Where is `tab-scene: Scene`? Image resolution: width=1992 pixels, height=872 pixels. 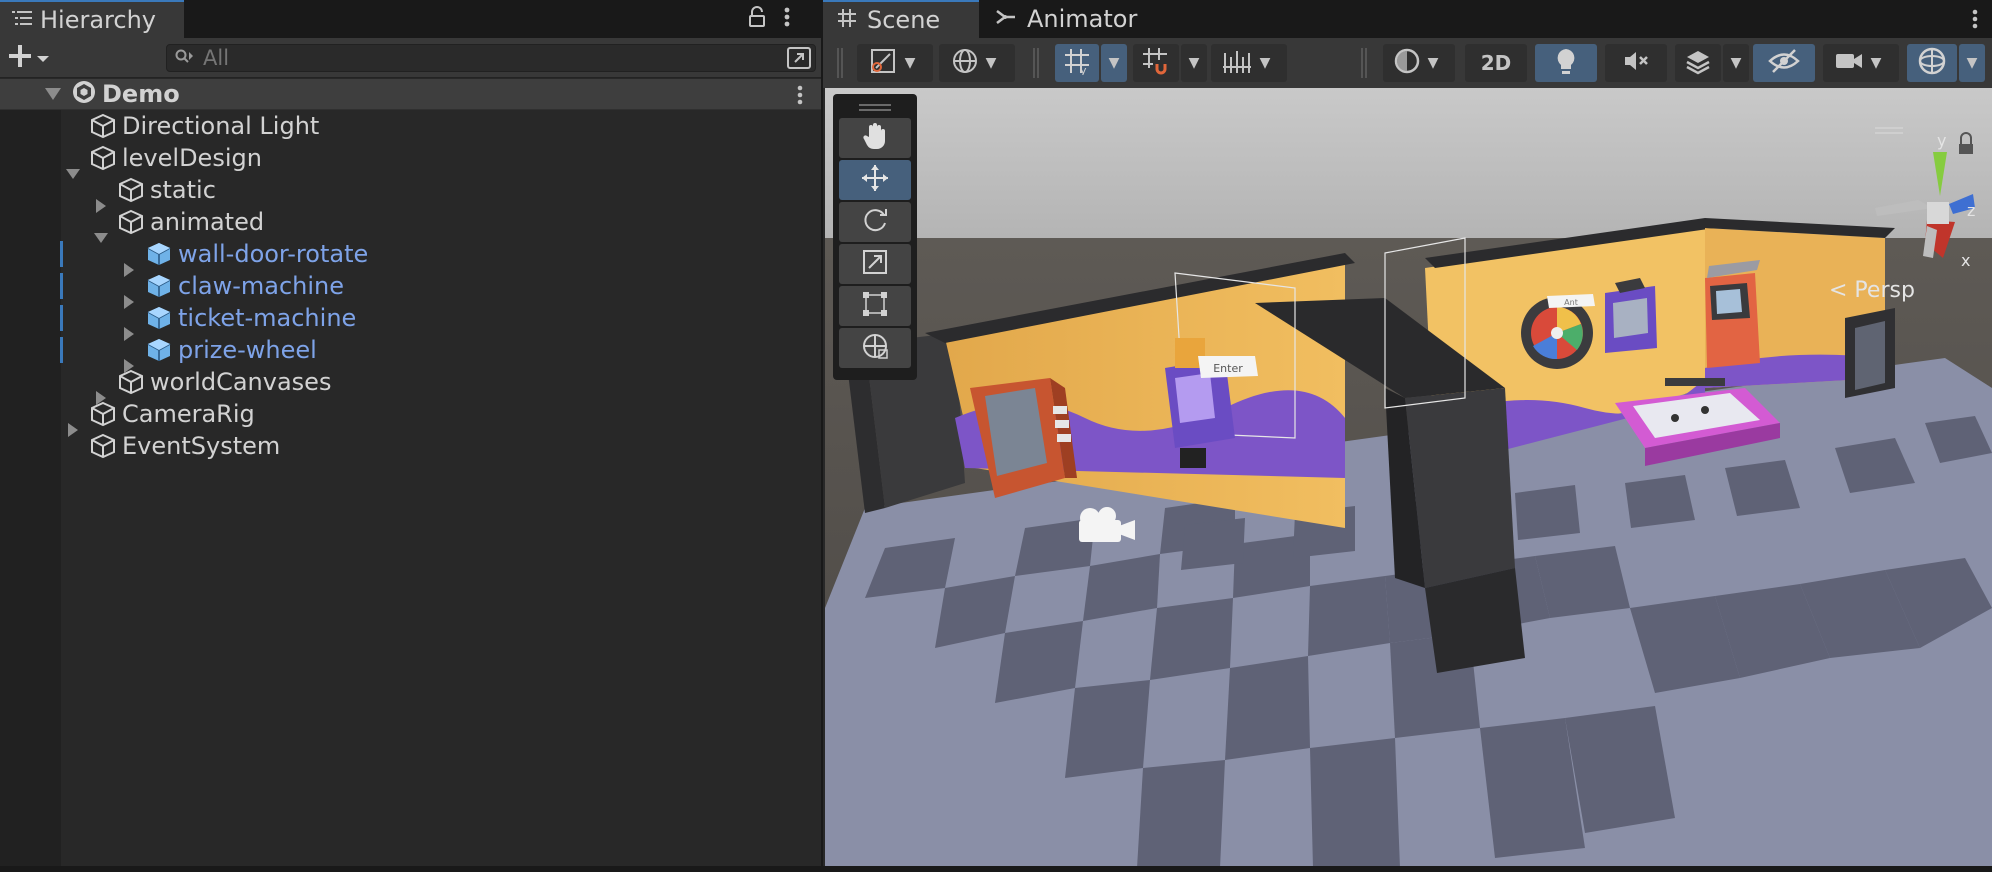 tab-scene: Scene is located at coordinates (901, 19).